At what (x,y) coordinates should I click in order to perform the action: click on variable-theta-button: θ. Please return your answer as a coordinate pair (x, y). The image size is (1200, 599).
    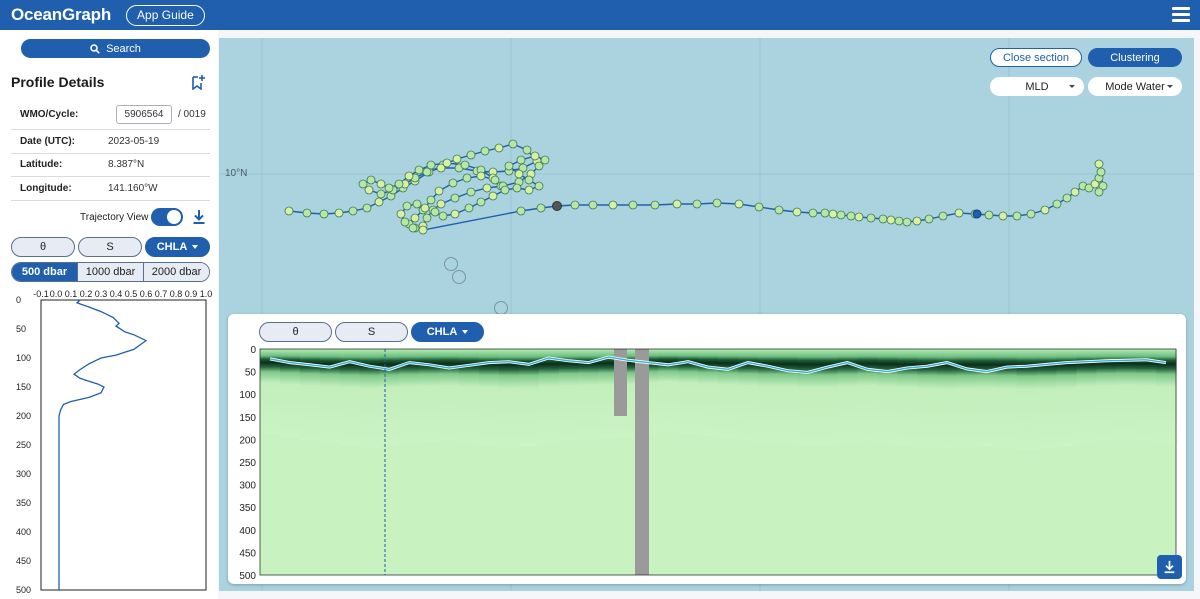
    Looking at the image, I should click on (43, 247).